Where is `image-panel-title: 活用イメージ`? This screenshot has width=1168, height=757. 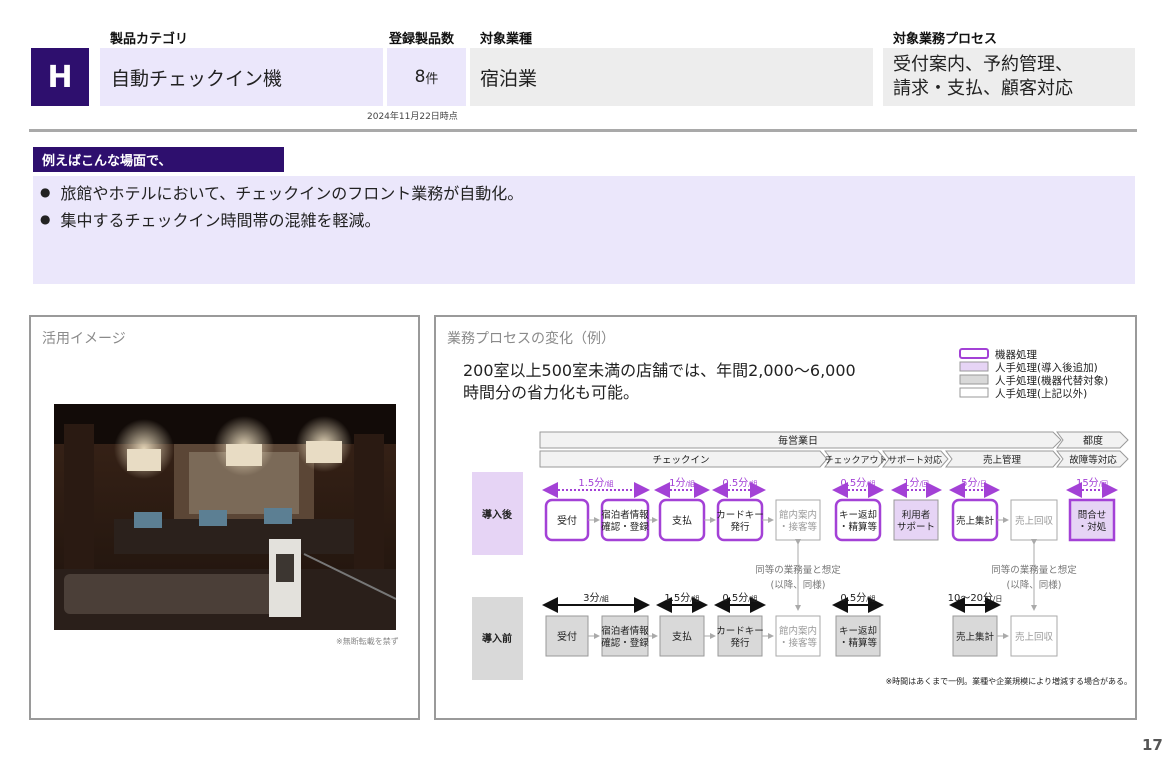
image-panel-title: 活用イメージ is located at coordinates (84, 339).